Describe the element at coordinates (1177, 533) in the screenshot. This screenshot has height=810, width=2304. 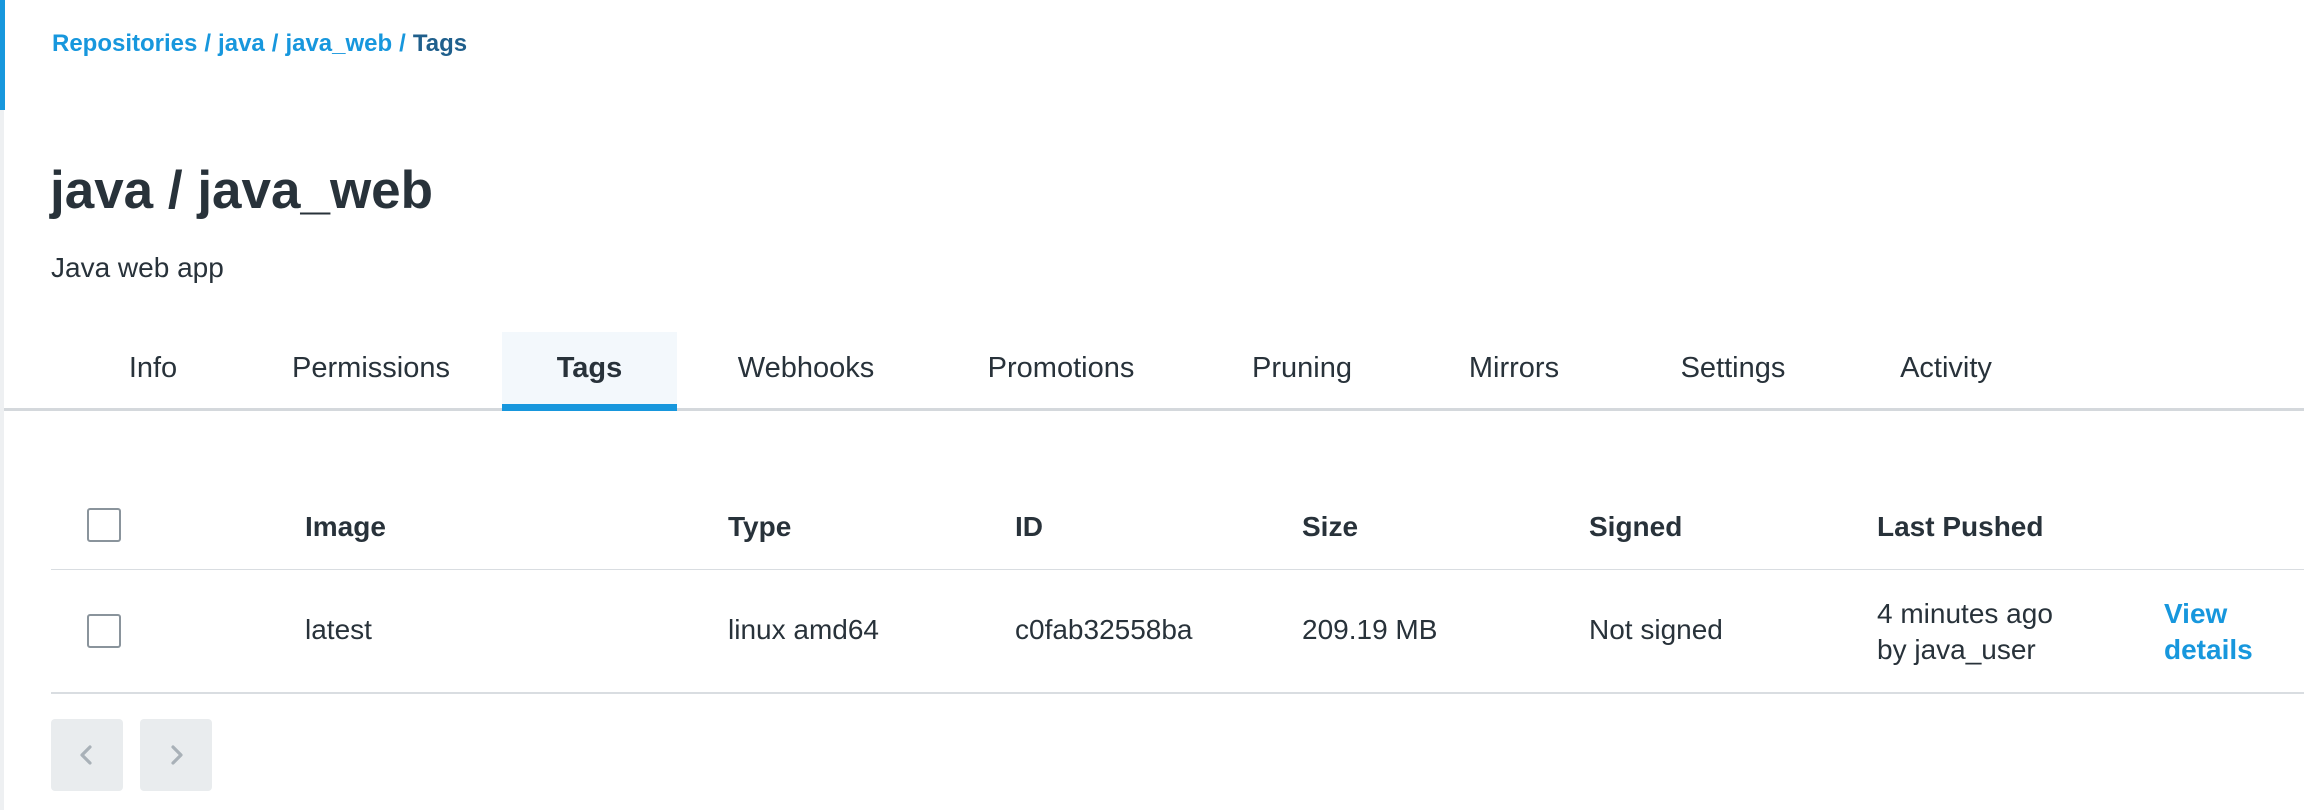
I see `table-header-row: Image Type ID Size Signed Last Pushed` at that location.